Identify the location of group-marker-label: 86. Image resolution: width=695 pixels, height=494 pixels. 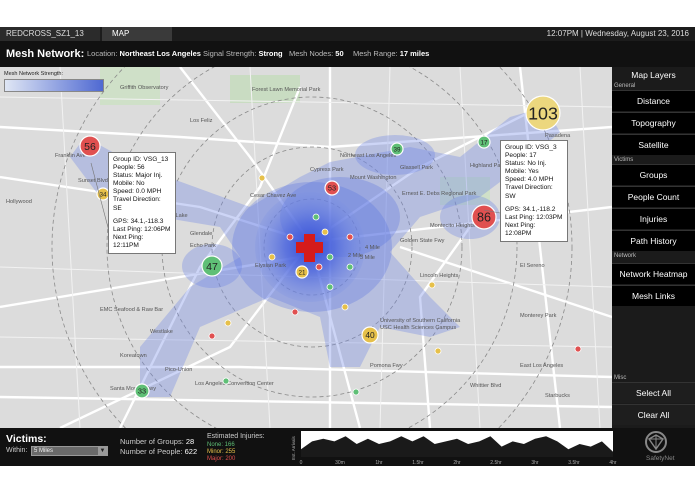
(484, 218).